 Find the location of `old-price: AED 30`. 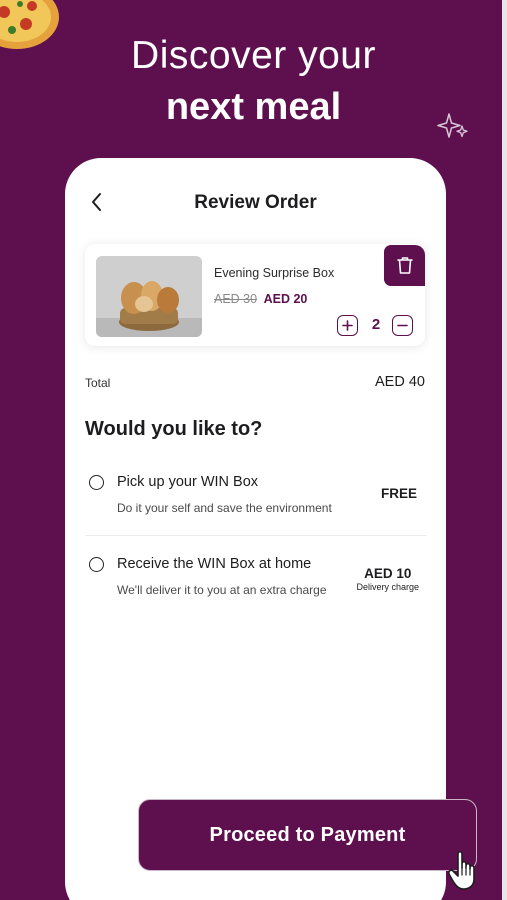

old-price: AED 30 is located at coordinates (236, 299).